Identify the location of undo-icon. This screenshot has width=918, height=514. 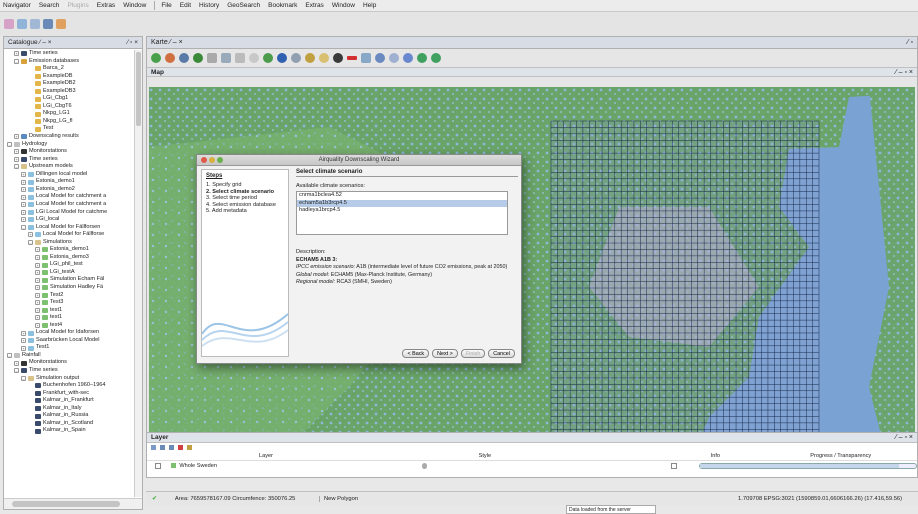
(422, 58).